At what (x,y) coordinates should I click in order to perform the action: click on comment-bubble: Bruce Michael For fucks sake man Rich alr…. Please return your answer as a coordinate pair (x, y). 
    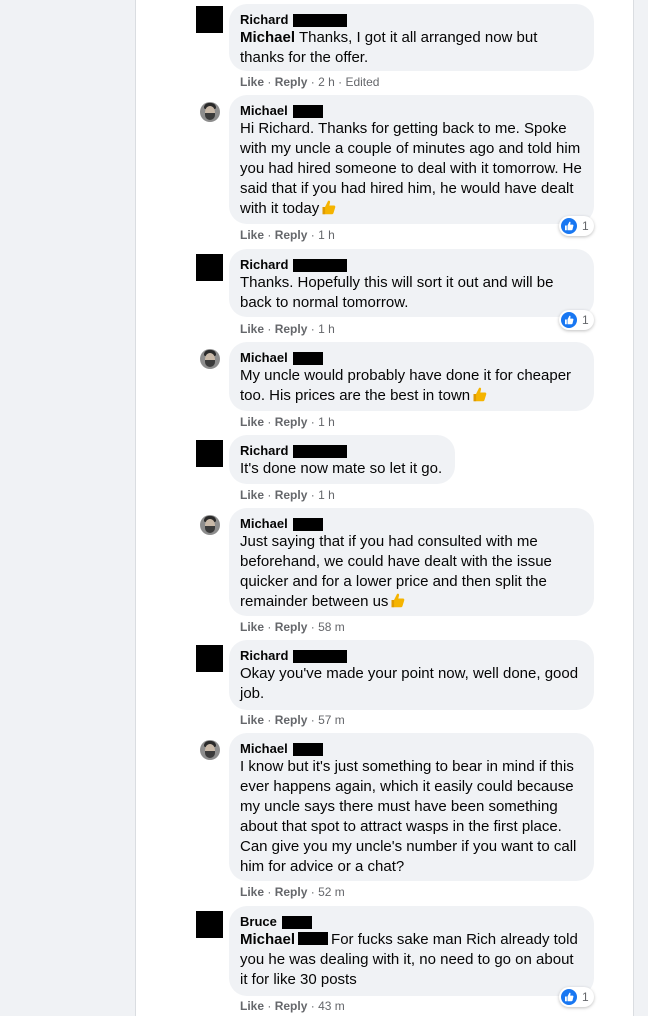
    Looking at the image, I should click on (411, 951).